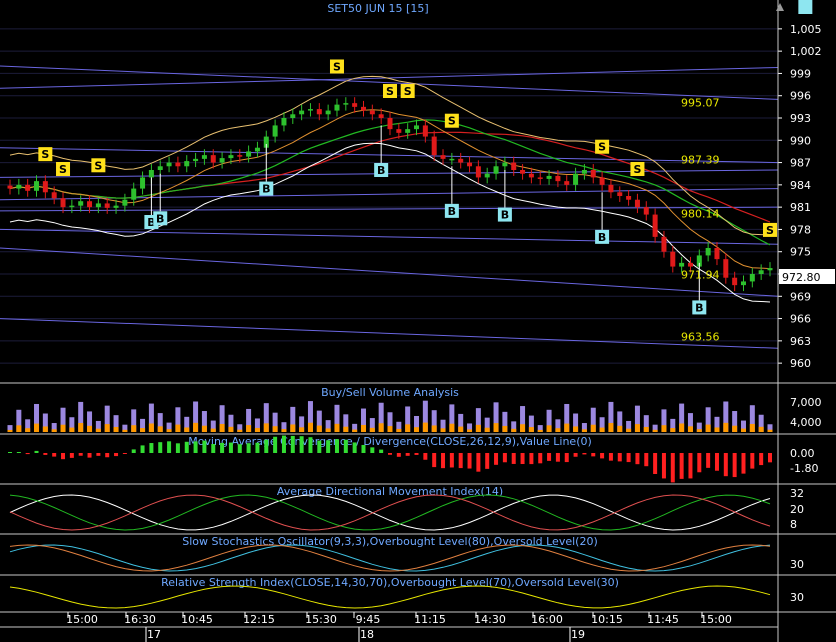  Describe the element at coordinates (797, 564) in the screenshot. I see `panel-y-tick-label: 30` at that location.